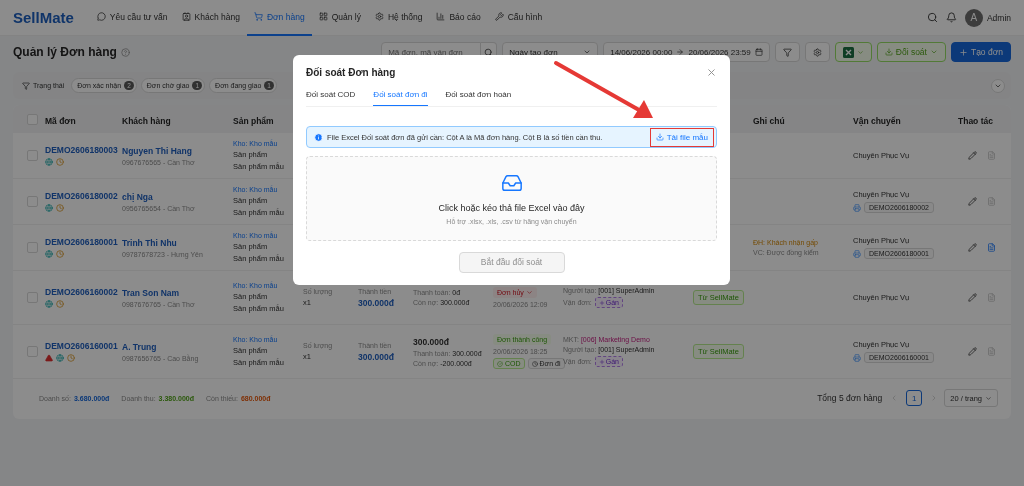 This screenshot has height=486, width=1024. I want to click on order-id: DEMO2606180003, so click(83, 150).